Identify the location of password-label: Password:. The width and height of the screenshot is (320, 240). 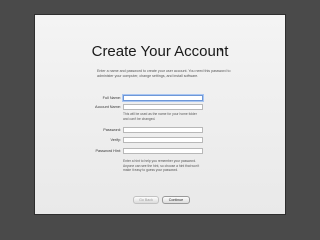
(112, 130).